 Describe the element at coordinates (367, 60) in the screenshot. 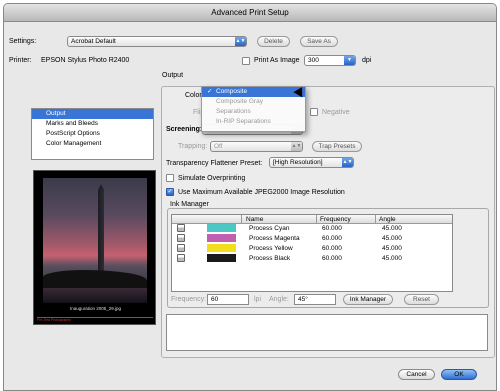

I see `dpi-unit: dpi` at that location.